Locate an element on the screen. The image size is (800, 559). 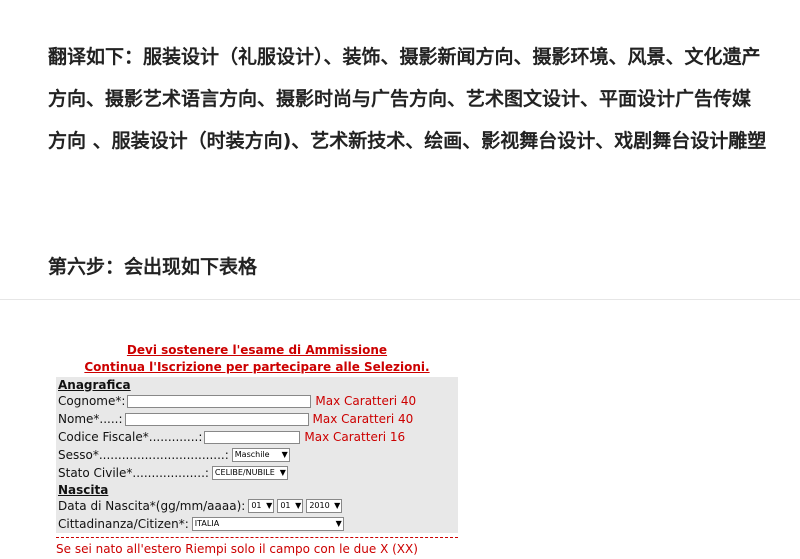
section-nascita: Nascita is located at coordinates (257, 489).